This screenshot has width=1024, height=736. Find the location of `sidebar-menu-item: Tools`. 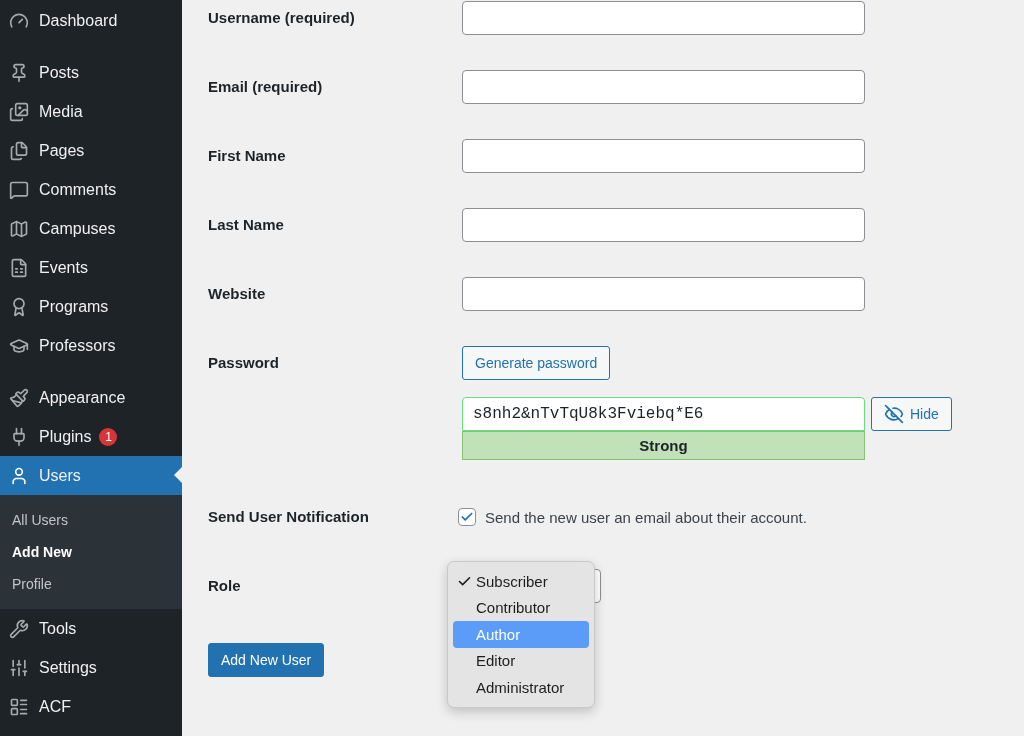

sidebar-menu-item: Tools is located at coordinates (91, 628).